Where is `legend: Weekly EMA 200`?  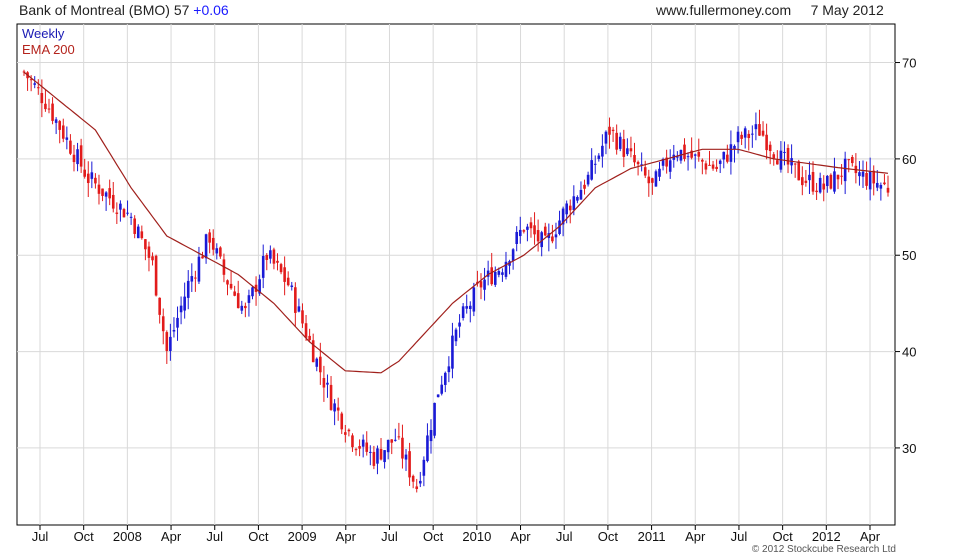 legend: Weekly EMA 200 is located at coordinates (48, 42).